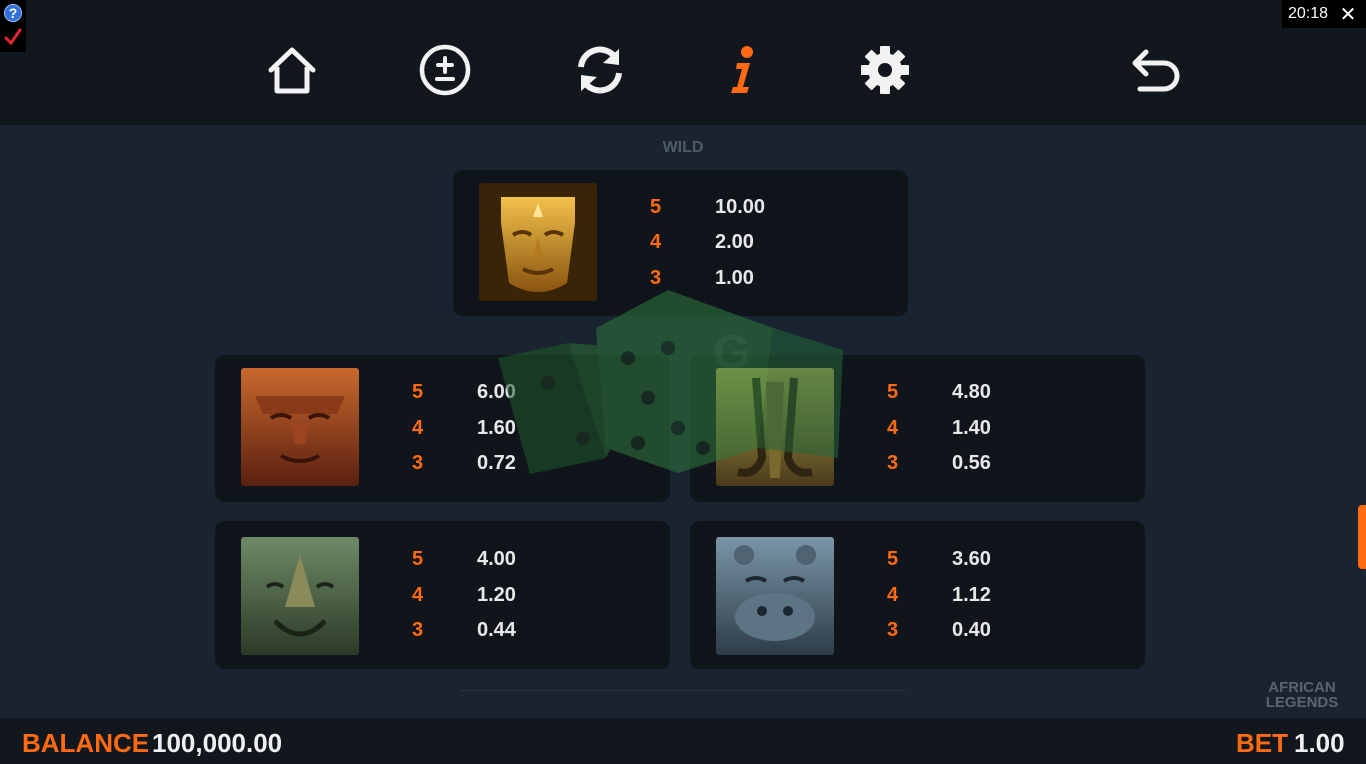 The width and height of the screenshot is (1366, 764). What do you see at coordinates (13, 13) in the screenshot?
I see `help-icon: ?` at bounding box center [13, 13].